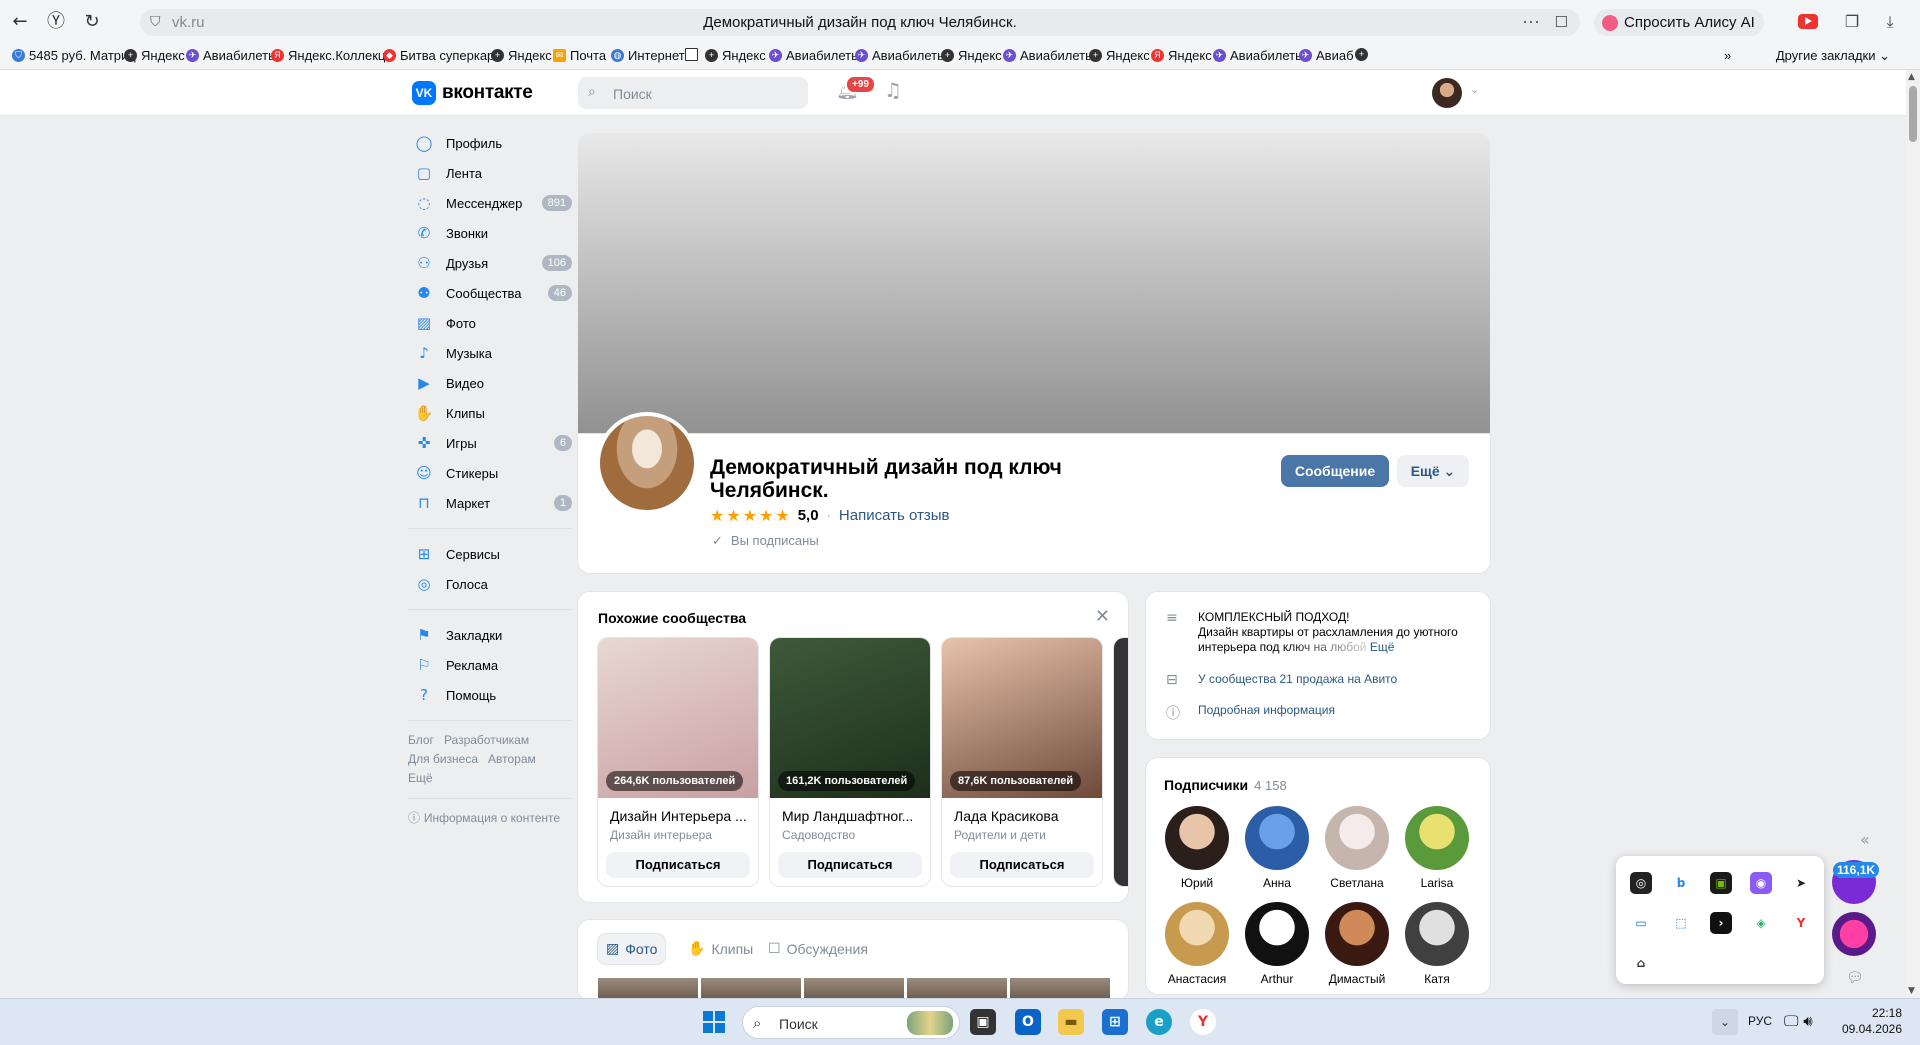  Describe the element at coordinates (74, 55) in the screenshot. I see `bookmark-item: ⛉ 5485 руб. Матриц` at that location.